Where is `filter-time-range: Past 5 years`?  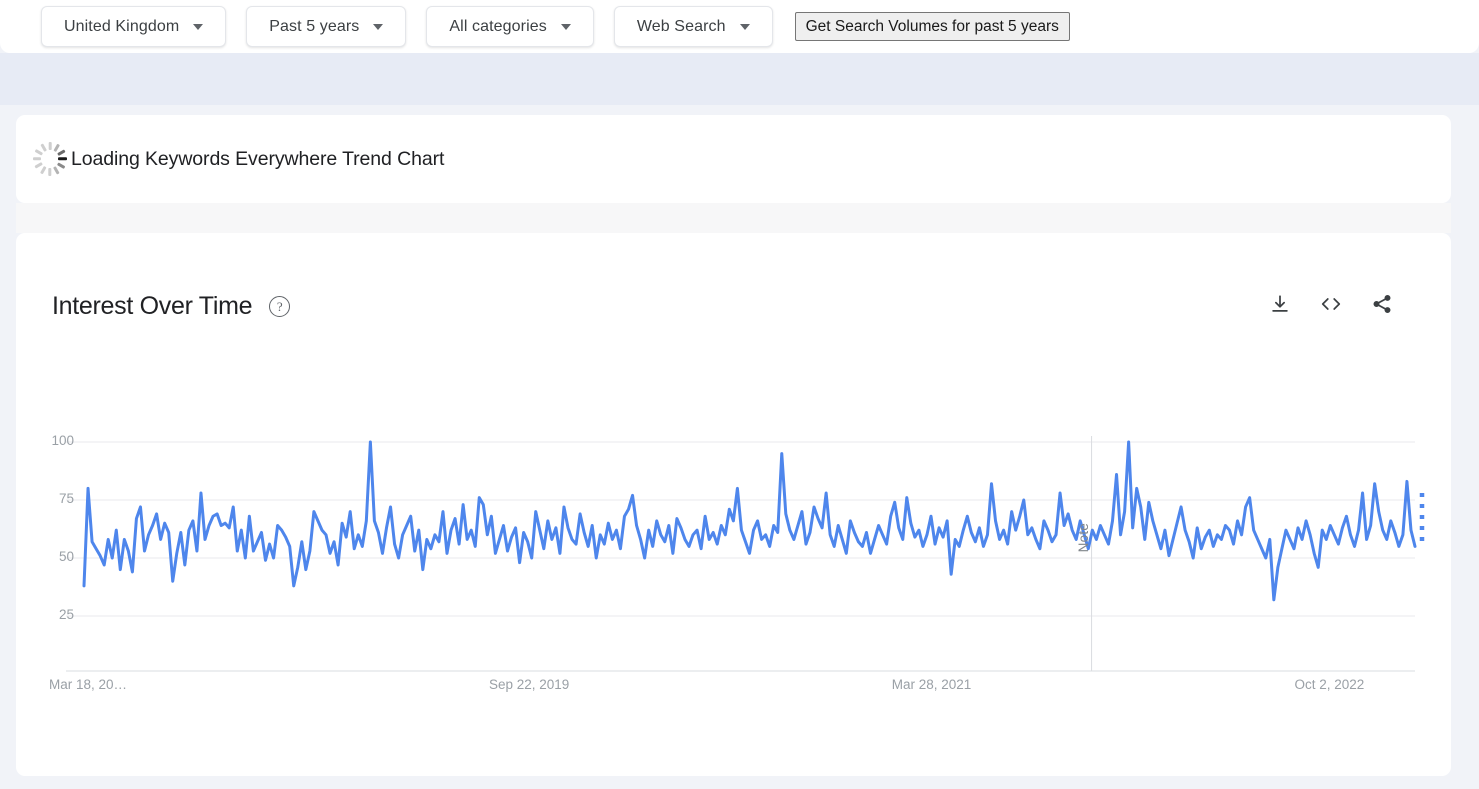
filter-time-range: Past 5 years is located at coordinates (326, 26).